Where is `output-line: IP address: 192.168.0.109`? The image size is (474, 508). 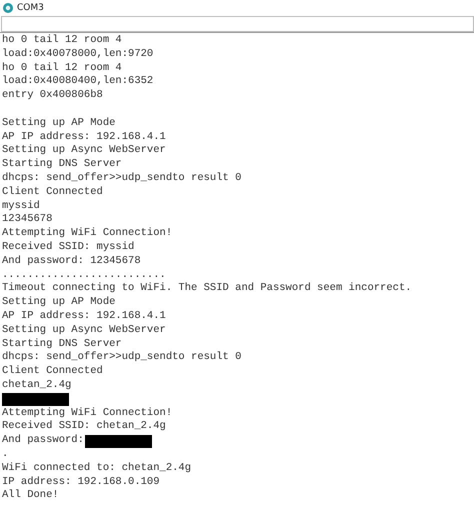 output-line: IP address: 192.168.0.109 is located at coordinates (81, 482).